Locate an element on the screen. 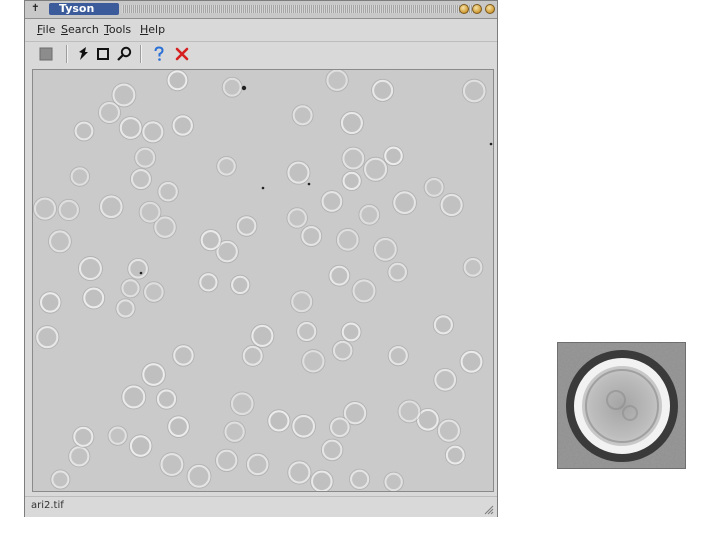 The image size is (720, 540). particle-zoom-preview is located at coordinates (621, 405).